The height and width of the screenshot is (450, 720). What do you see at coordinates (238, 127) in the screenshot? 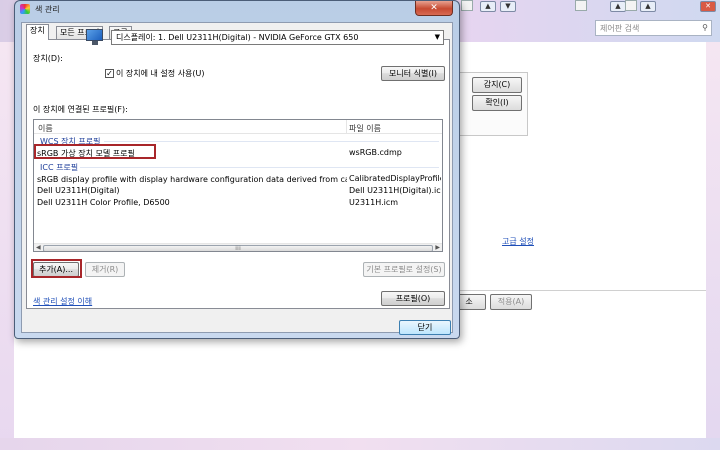
I see `list-header: 이름 파일 이름` at bounding box center [238, 127].